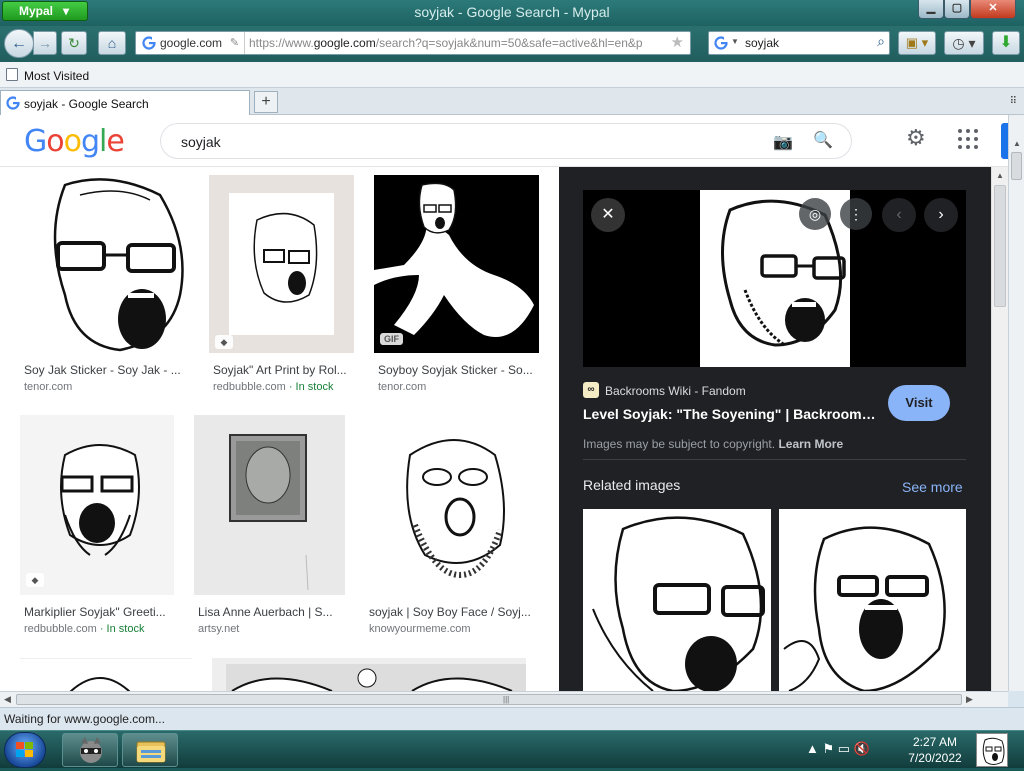  I want to click on gif-badge: GIF, so click(391, 339).